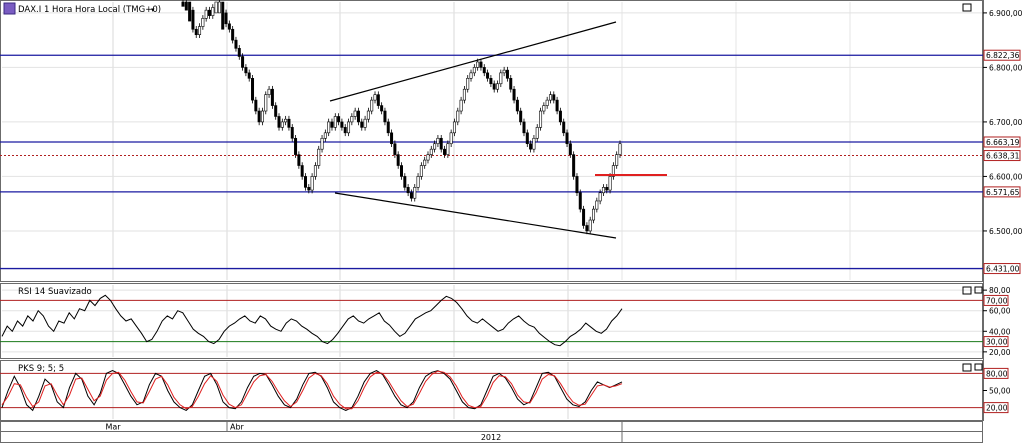 This screenshot has height=447, width=1024. Describe the element at coordinates (1000, 391) in the screenshot. I see `pks-tick-label: 50,00` at that location.